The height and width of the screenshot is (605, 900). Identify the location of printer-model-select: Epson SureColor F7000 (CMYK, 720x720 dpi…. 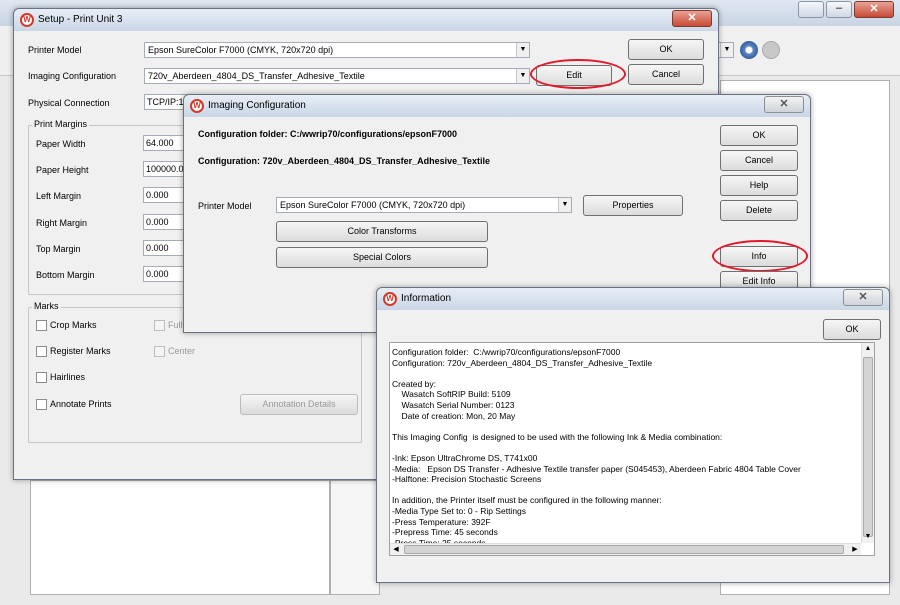
(337, 50).